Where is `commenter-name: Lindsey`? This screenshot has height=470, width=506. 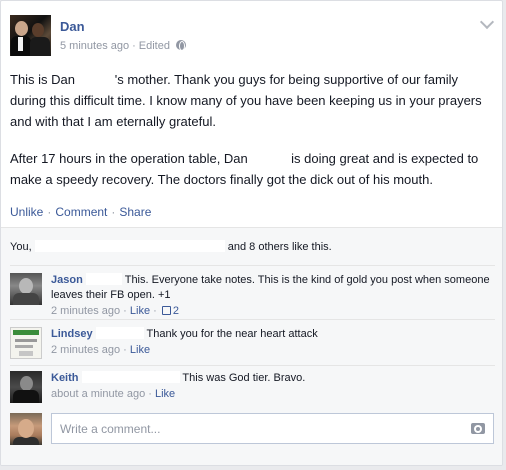 commenter-name: Lindsey is located at coordinates (72, 334).